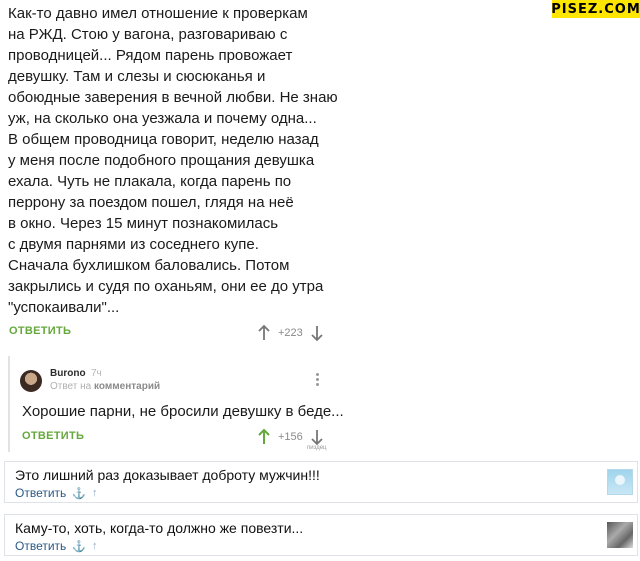 Image resolution: width=640 pixels, height=561 pixels. What do you see at coordinates (317, 448) in the screenshot?
I see `vote-caption: пиздец` at bounding box center [317, 448].